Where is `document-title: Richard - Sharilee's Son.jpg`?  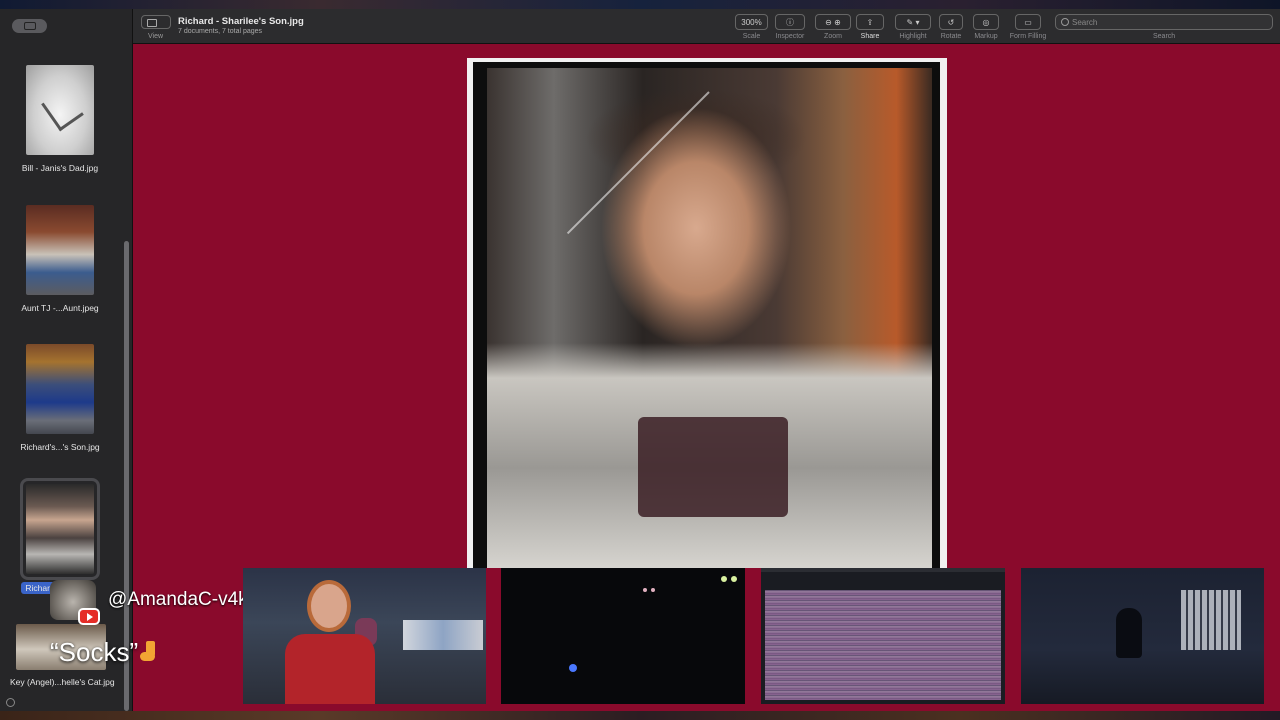 document-title: Richard - Sharilee's Son.jpg is located at coordinates (241, 21).